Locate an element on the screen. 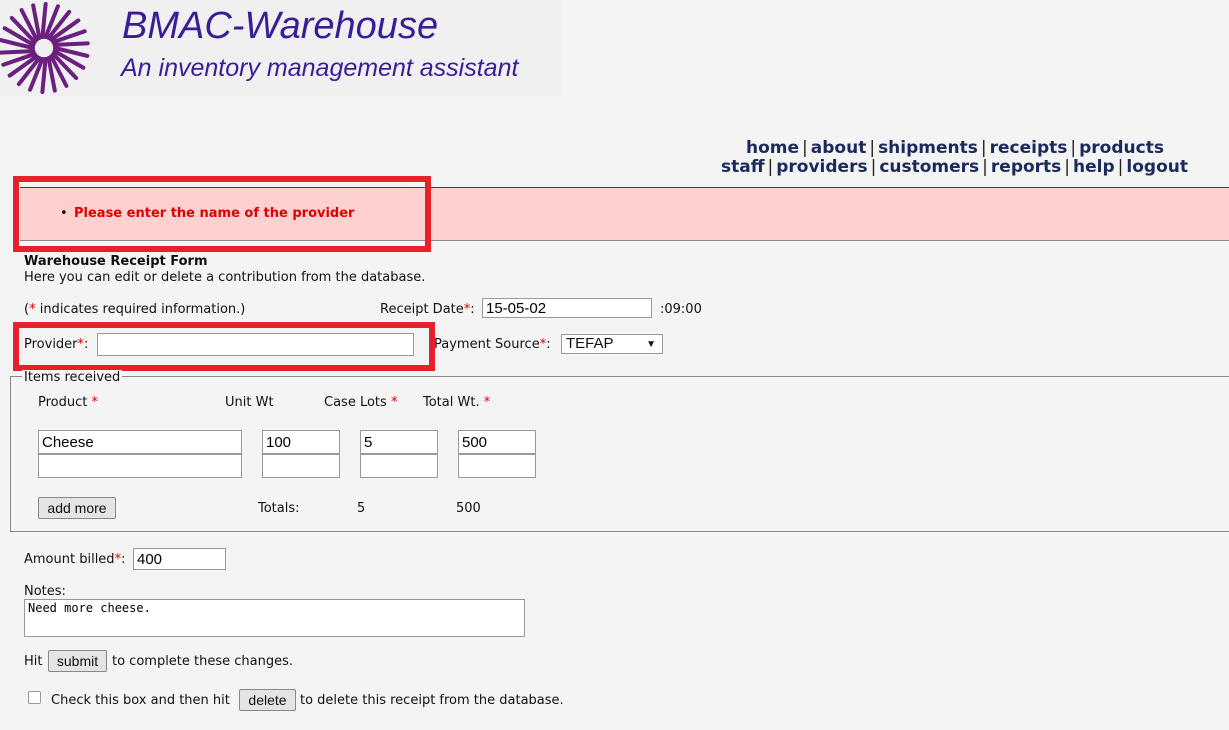 This screenshot has width=1229, height=730. nav-receipts: receipts is located at coordinates (1029, 148).